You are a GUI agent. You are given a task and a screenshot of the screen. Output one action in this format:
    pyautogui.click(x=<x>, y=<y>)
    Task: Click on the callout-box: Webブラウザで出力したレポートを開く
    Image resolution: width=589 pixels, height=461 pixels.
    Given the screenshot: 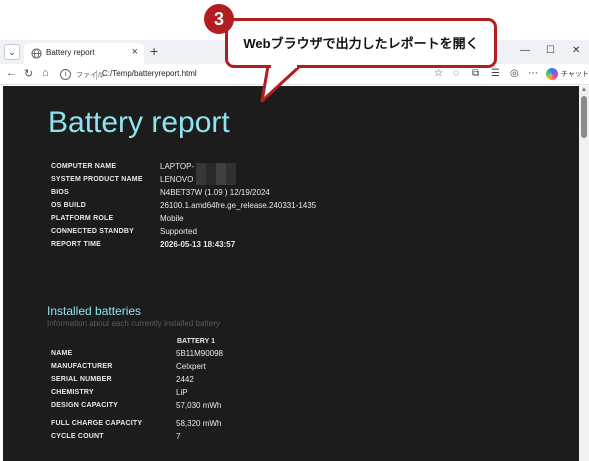 What is the action you would take?
    pyautogui.click(x=361, y=43)
    